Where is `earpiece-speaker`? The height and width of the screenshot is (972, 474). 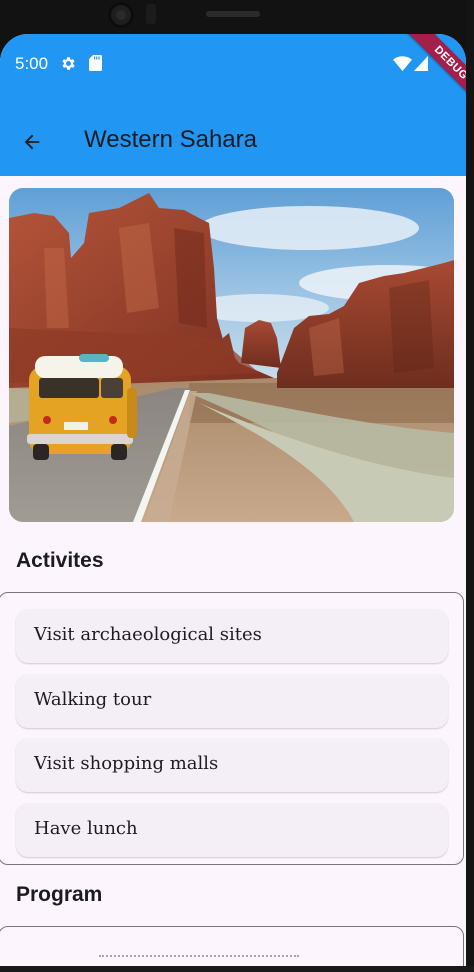 earpiece-speaker is located at coordinates (233, 14).